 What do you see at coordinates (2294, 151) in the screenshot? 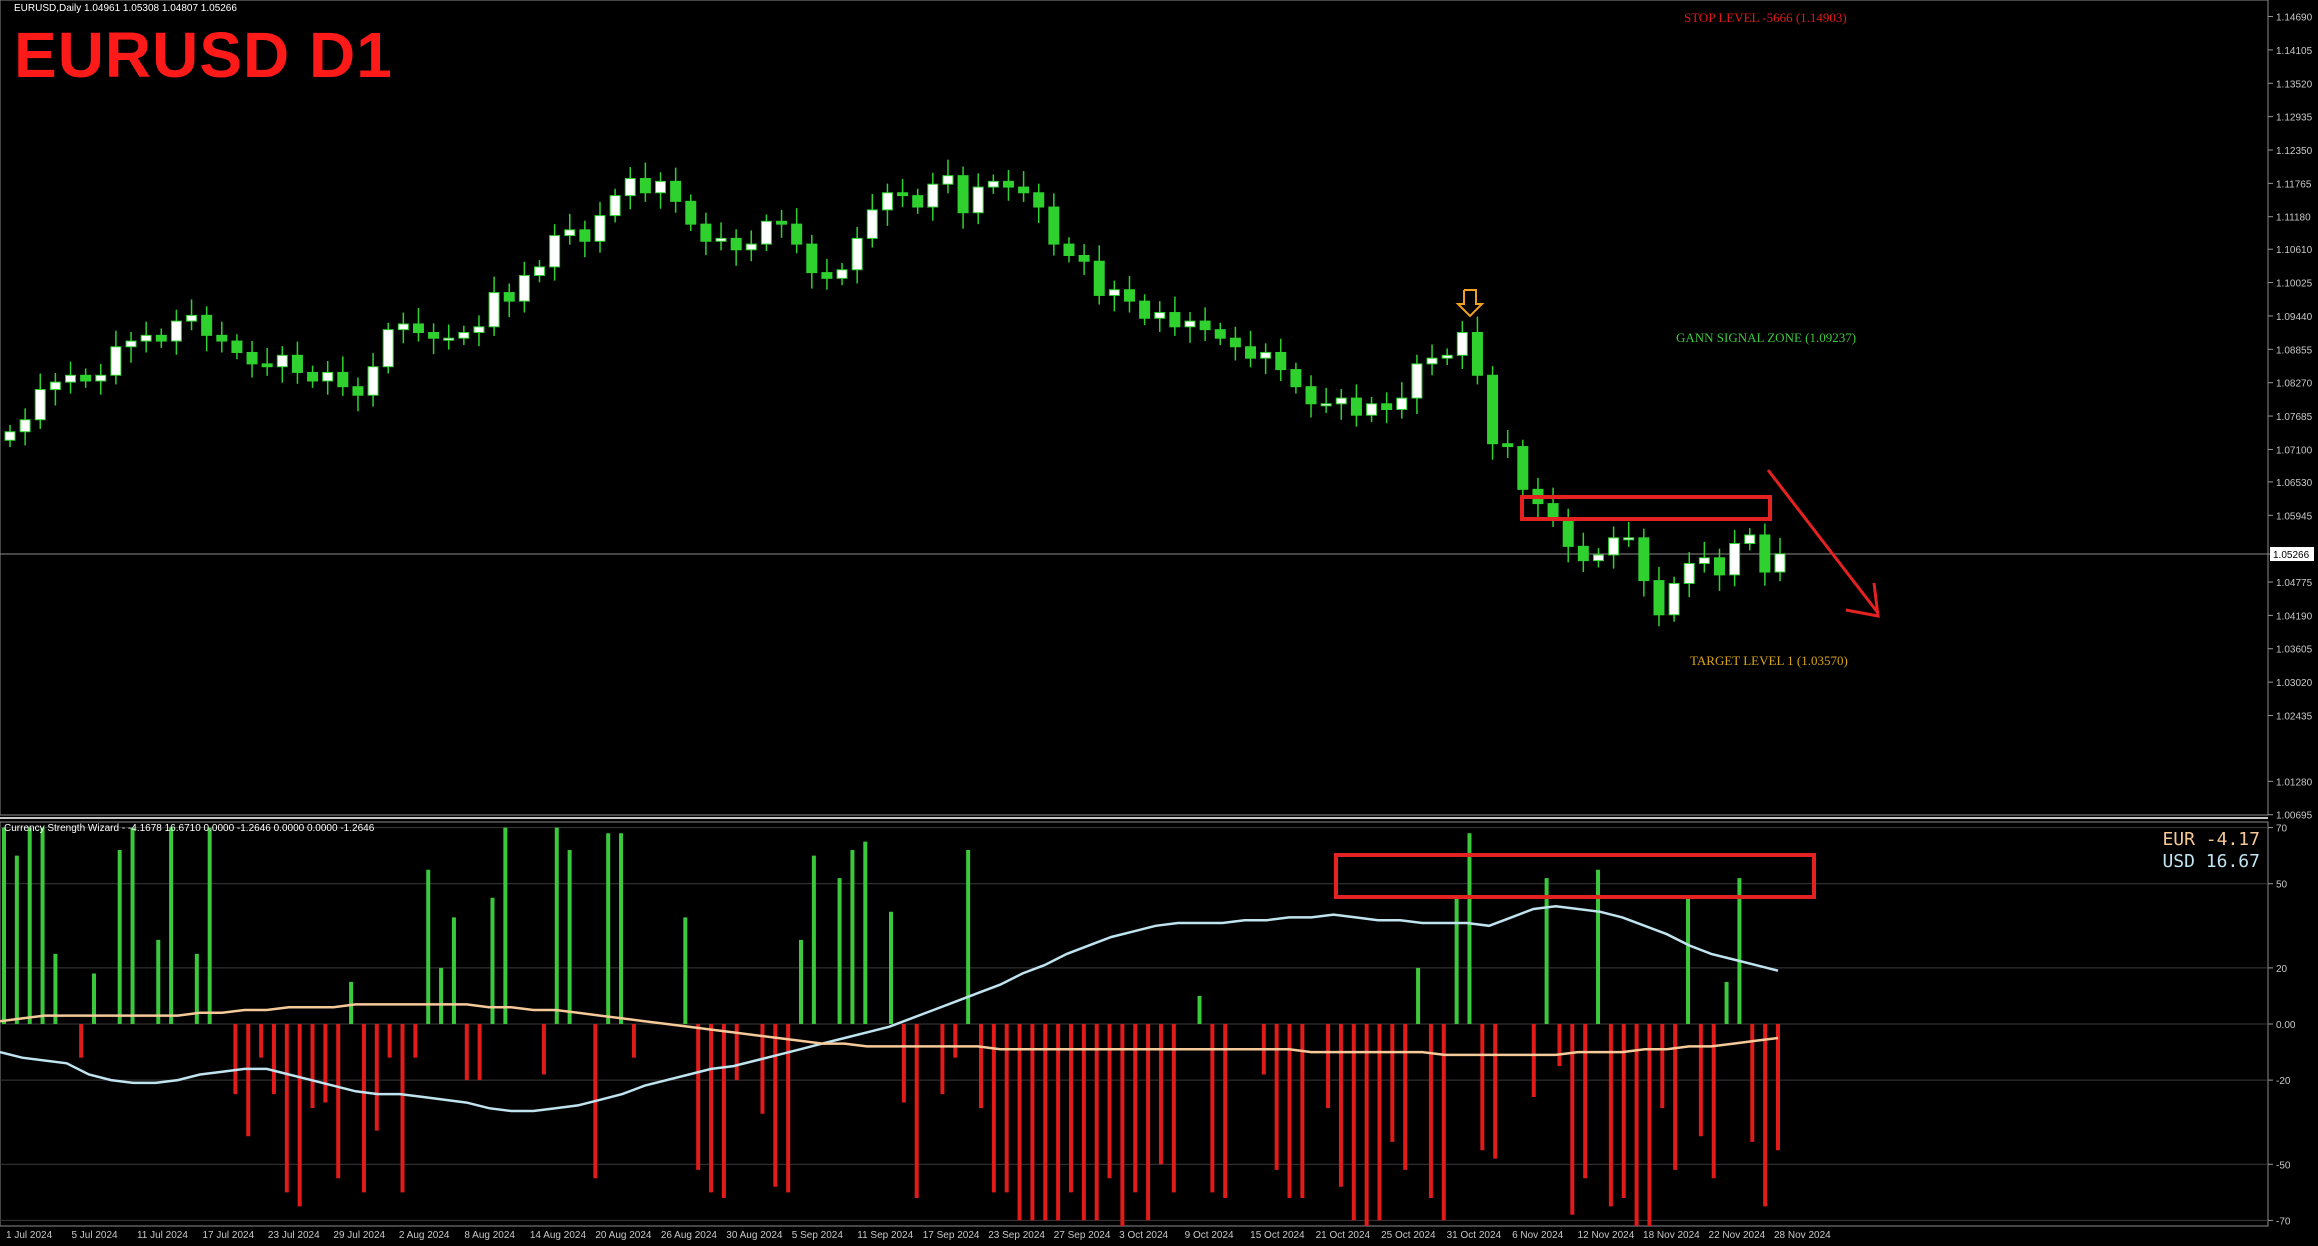
I see `price-tick-label: 1.12350` at bounding box center [2294, 151].